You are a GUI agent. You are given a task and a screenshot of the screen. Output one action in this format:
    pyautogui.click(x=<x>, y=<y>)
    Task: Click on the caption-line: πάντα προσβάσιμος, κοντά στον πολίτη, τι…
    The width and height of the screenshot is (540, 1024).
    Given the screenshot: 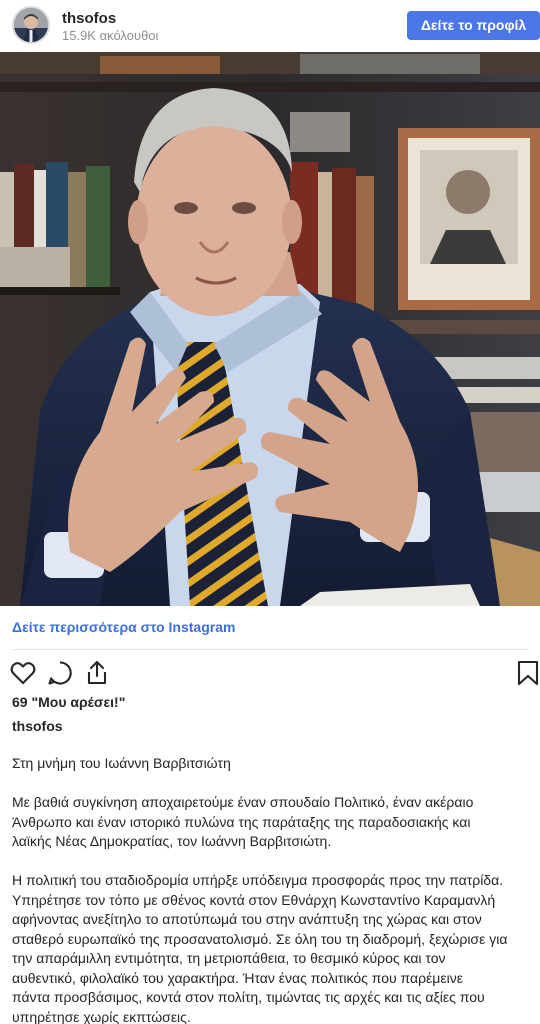 What is the action you would take?
    pyautogui.click(x=248, y=997)
    